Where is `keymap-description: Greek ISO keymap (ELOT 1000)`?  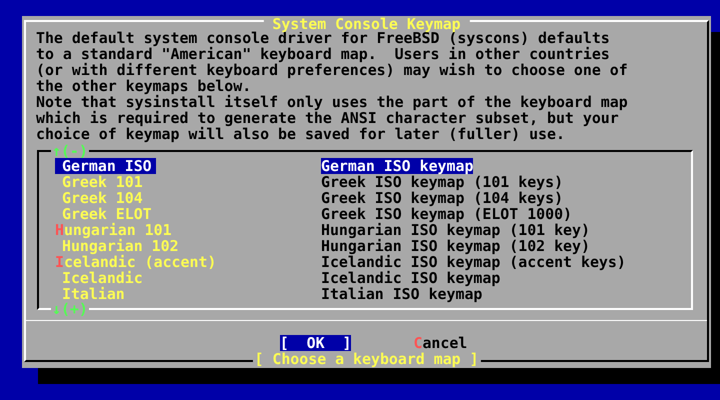 keymap-description: Greek ISO keymap (ELOT 1000) is located at coordinates (446, 214).